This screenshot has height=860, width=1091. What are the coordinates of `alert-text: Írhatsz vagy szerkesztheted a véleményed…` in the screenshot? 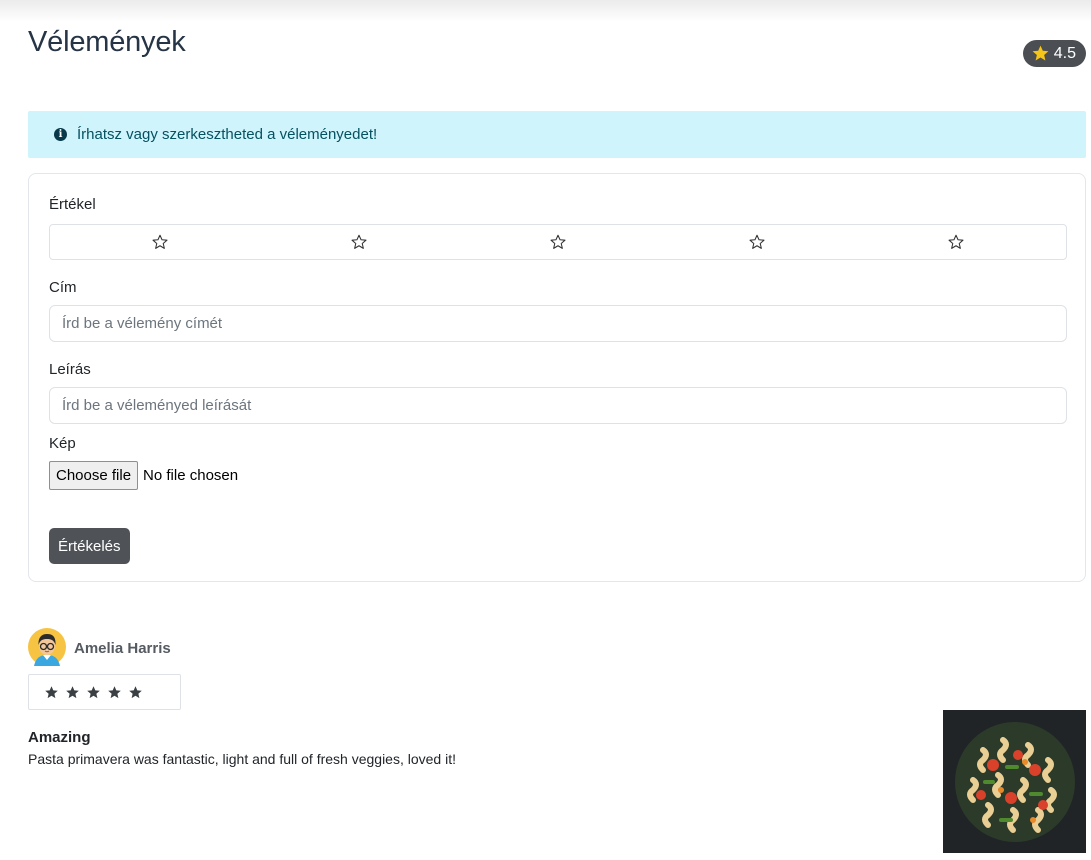 It's located at (227, 134).